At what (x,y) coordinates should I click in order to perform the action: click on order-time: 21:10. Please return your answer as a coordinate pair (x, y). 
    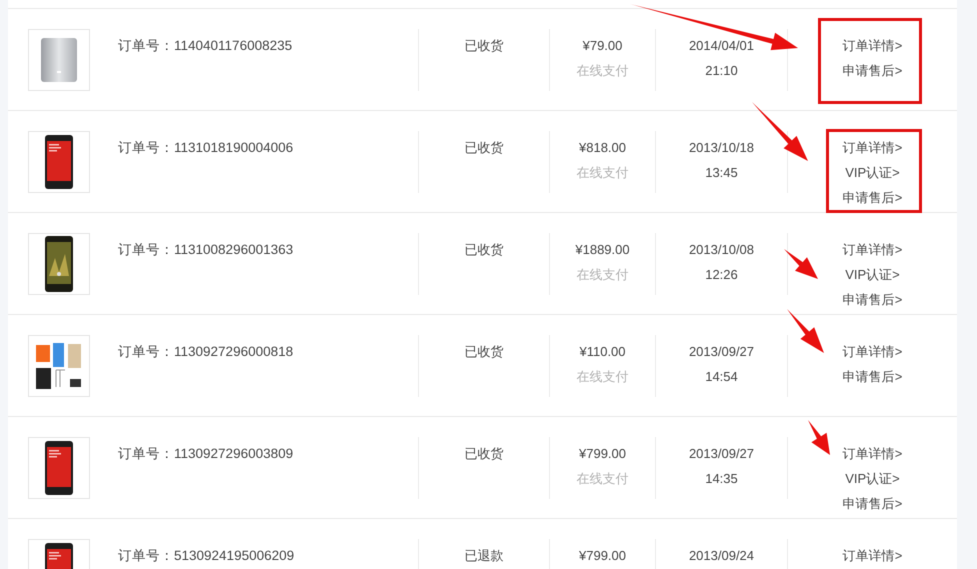
    Looking at the image, I should click on (721, 71).